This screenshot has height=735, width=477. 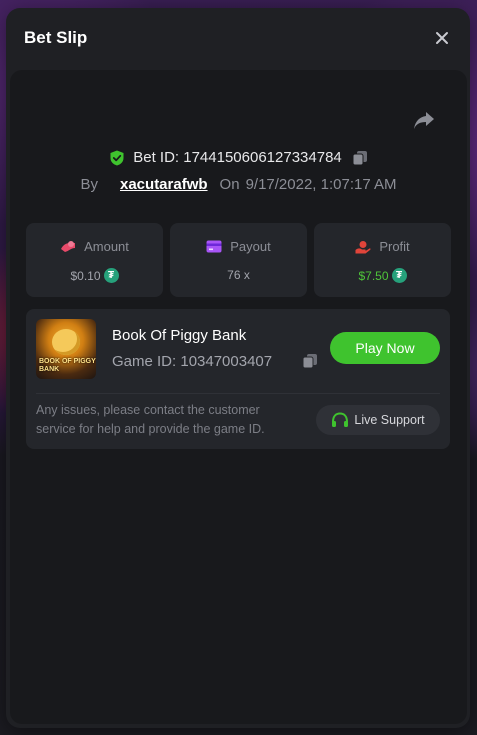 What do you see at coordinates (321, 184) in the screenshot?
I see `bet-datetime: 9/17/2022, 1:07:17 AM` at bounding box center [321, 184].